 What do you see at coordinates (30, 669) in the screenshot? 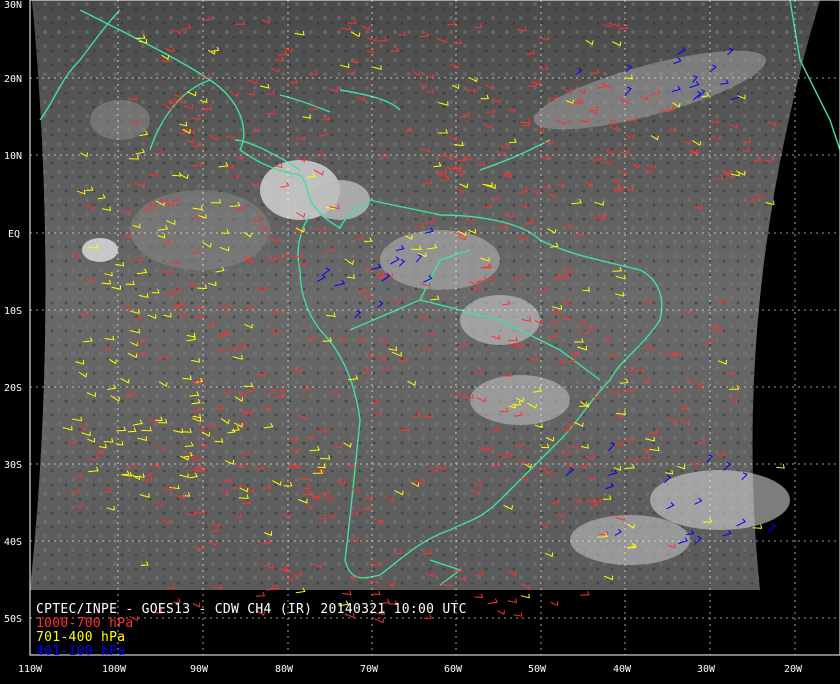
I see `lon-label: 110W` at bounding box center [30, 669].